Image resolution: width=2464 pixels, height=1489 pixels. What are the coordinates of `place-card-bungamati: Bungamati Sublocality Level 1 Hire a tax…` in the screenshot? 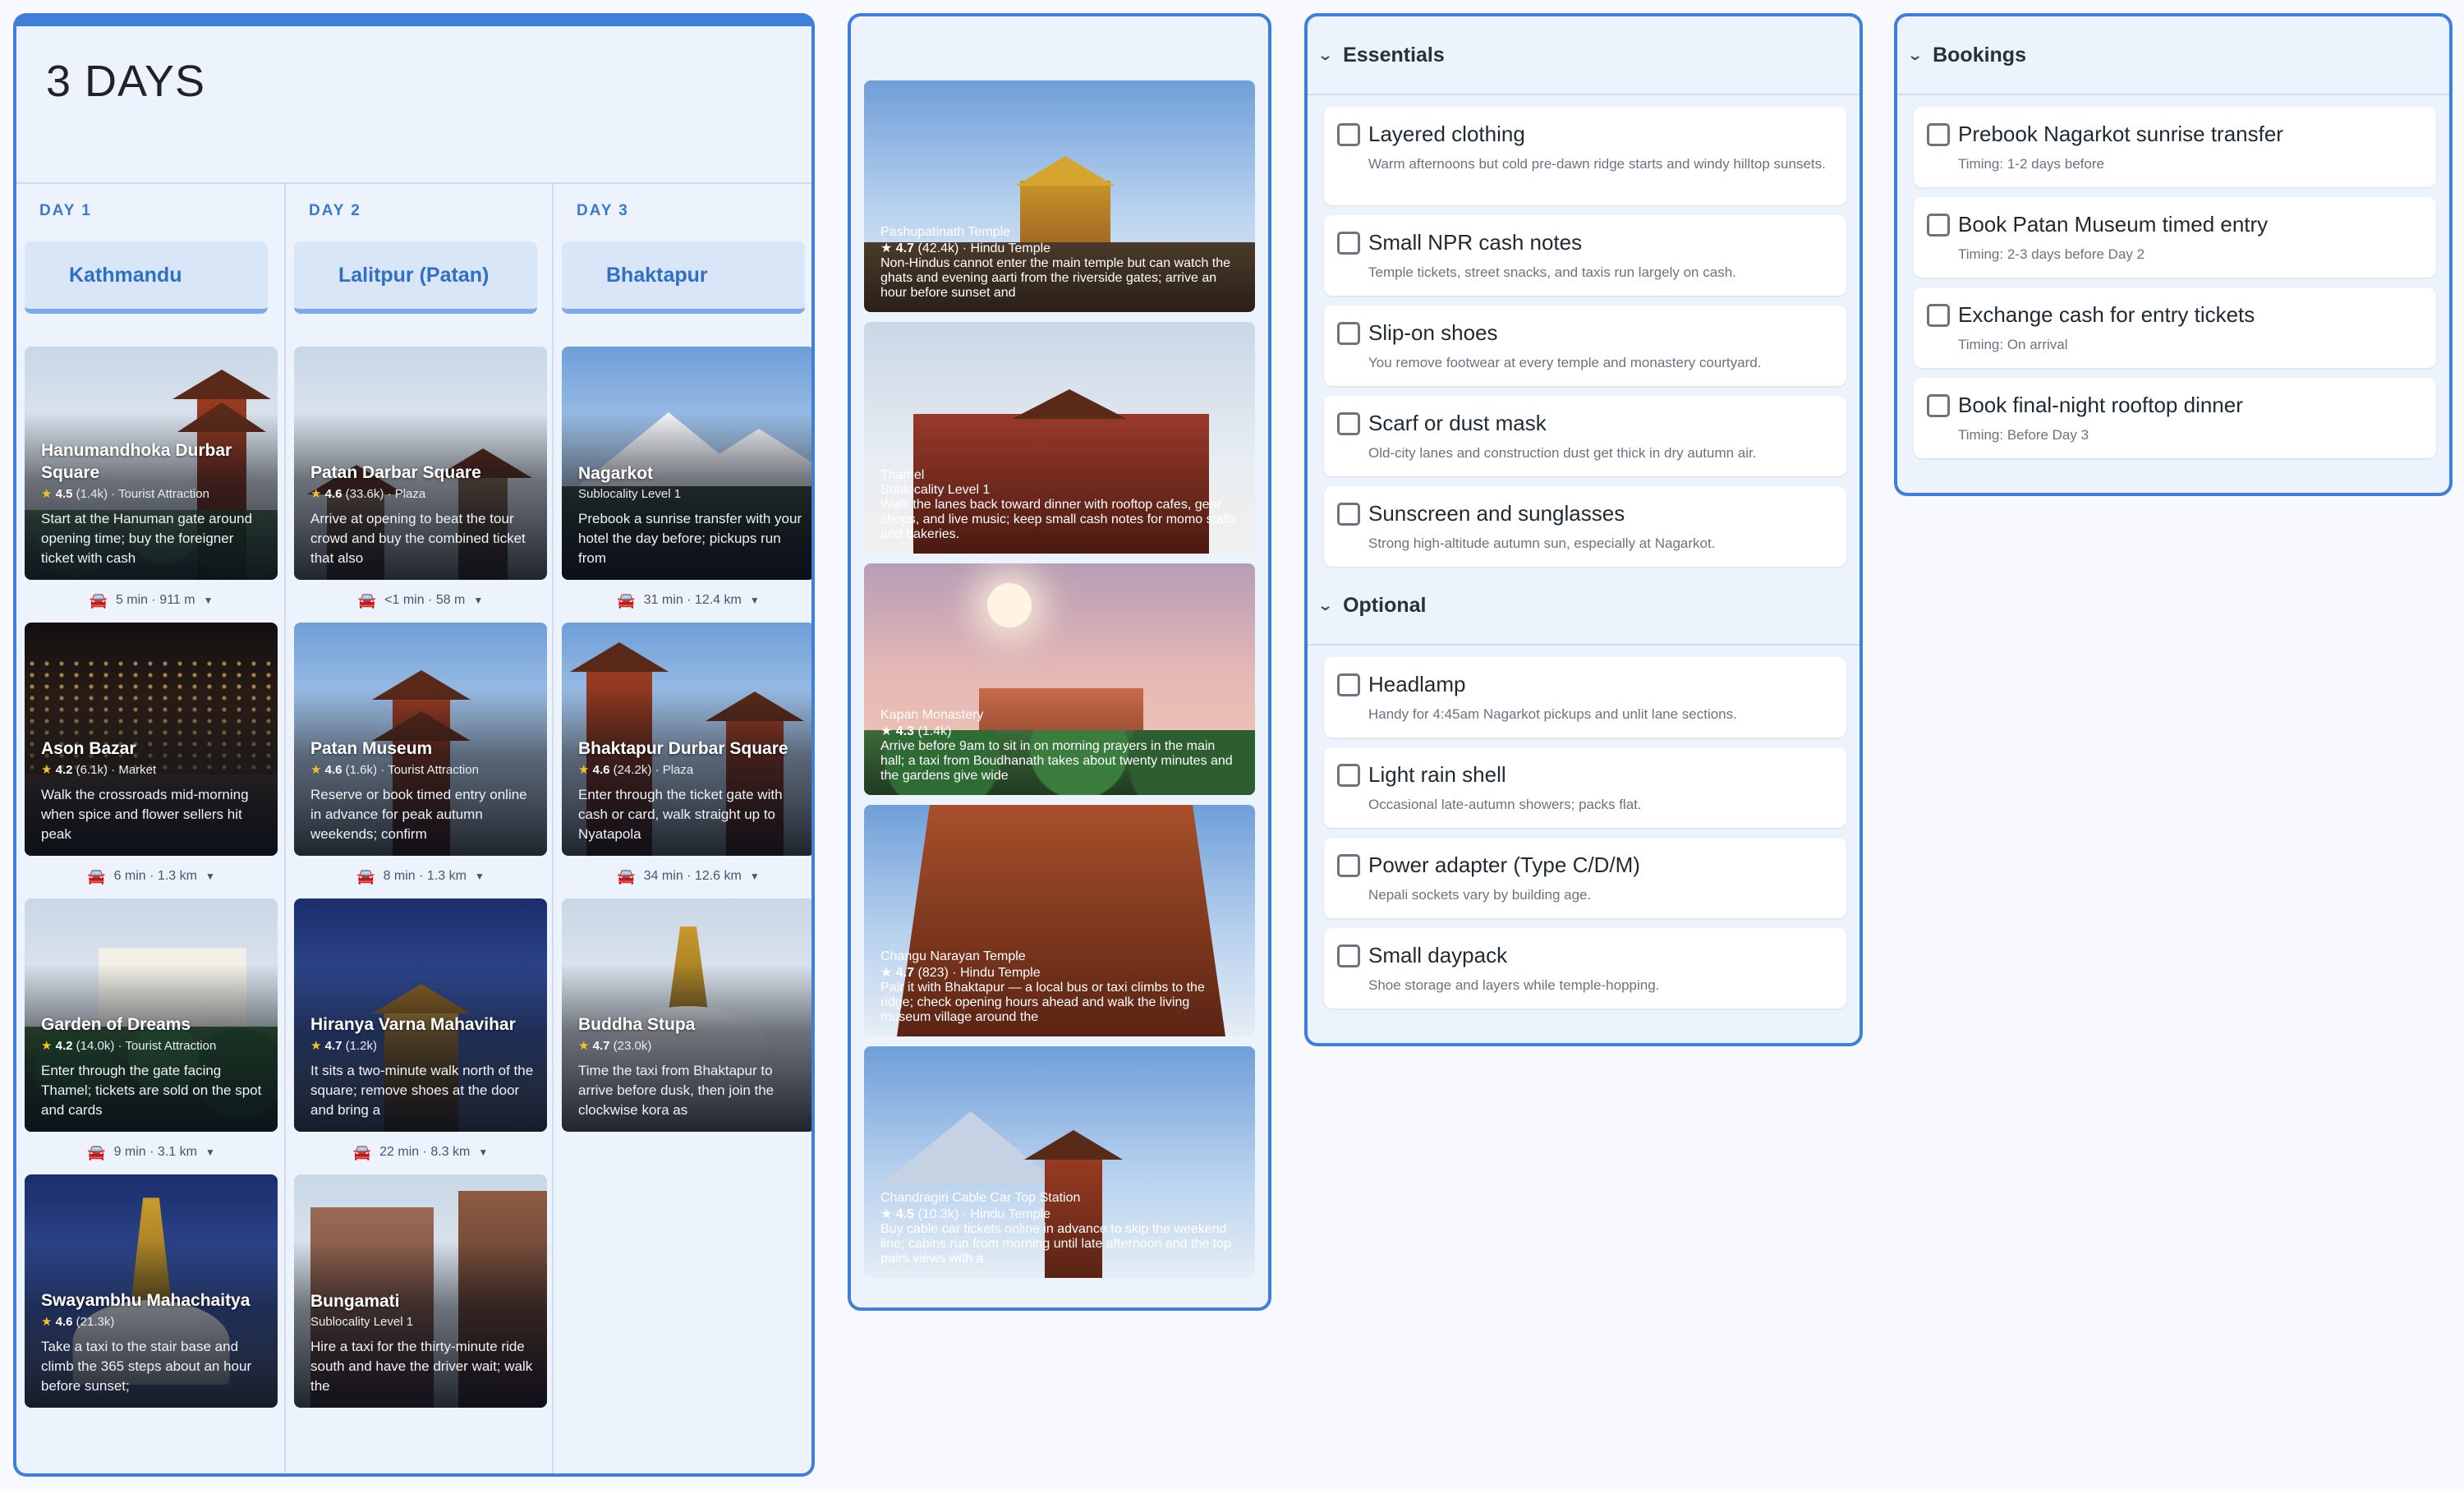 It's located at (420, 1291).